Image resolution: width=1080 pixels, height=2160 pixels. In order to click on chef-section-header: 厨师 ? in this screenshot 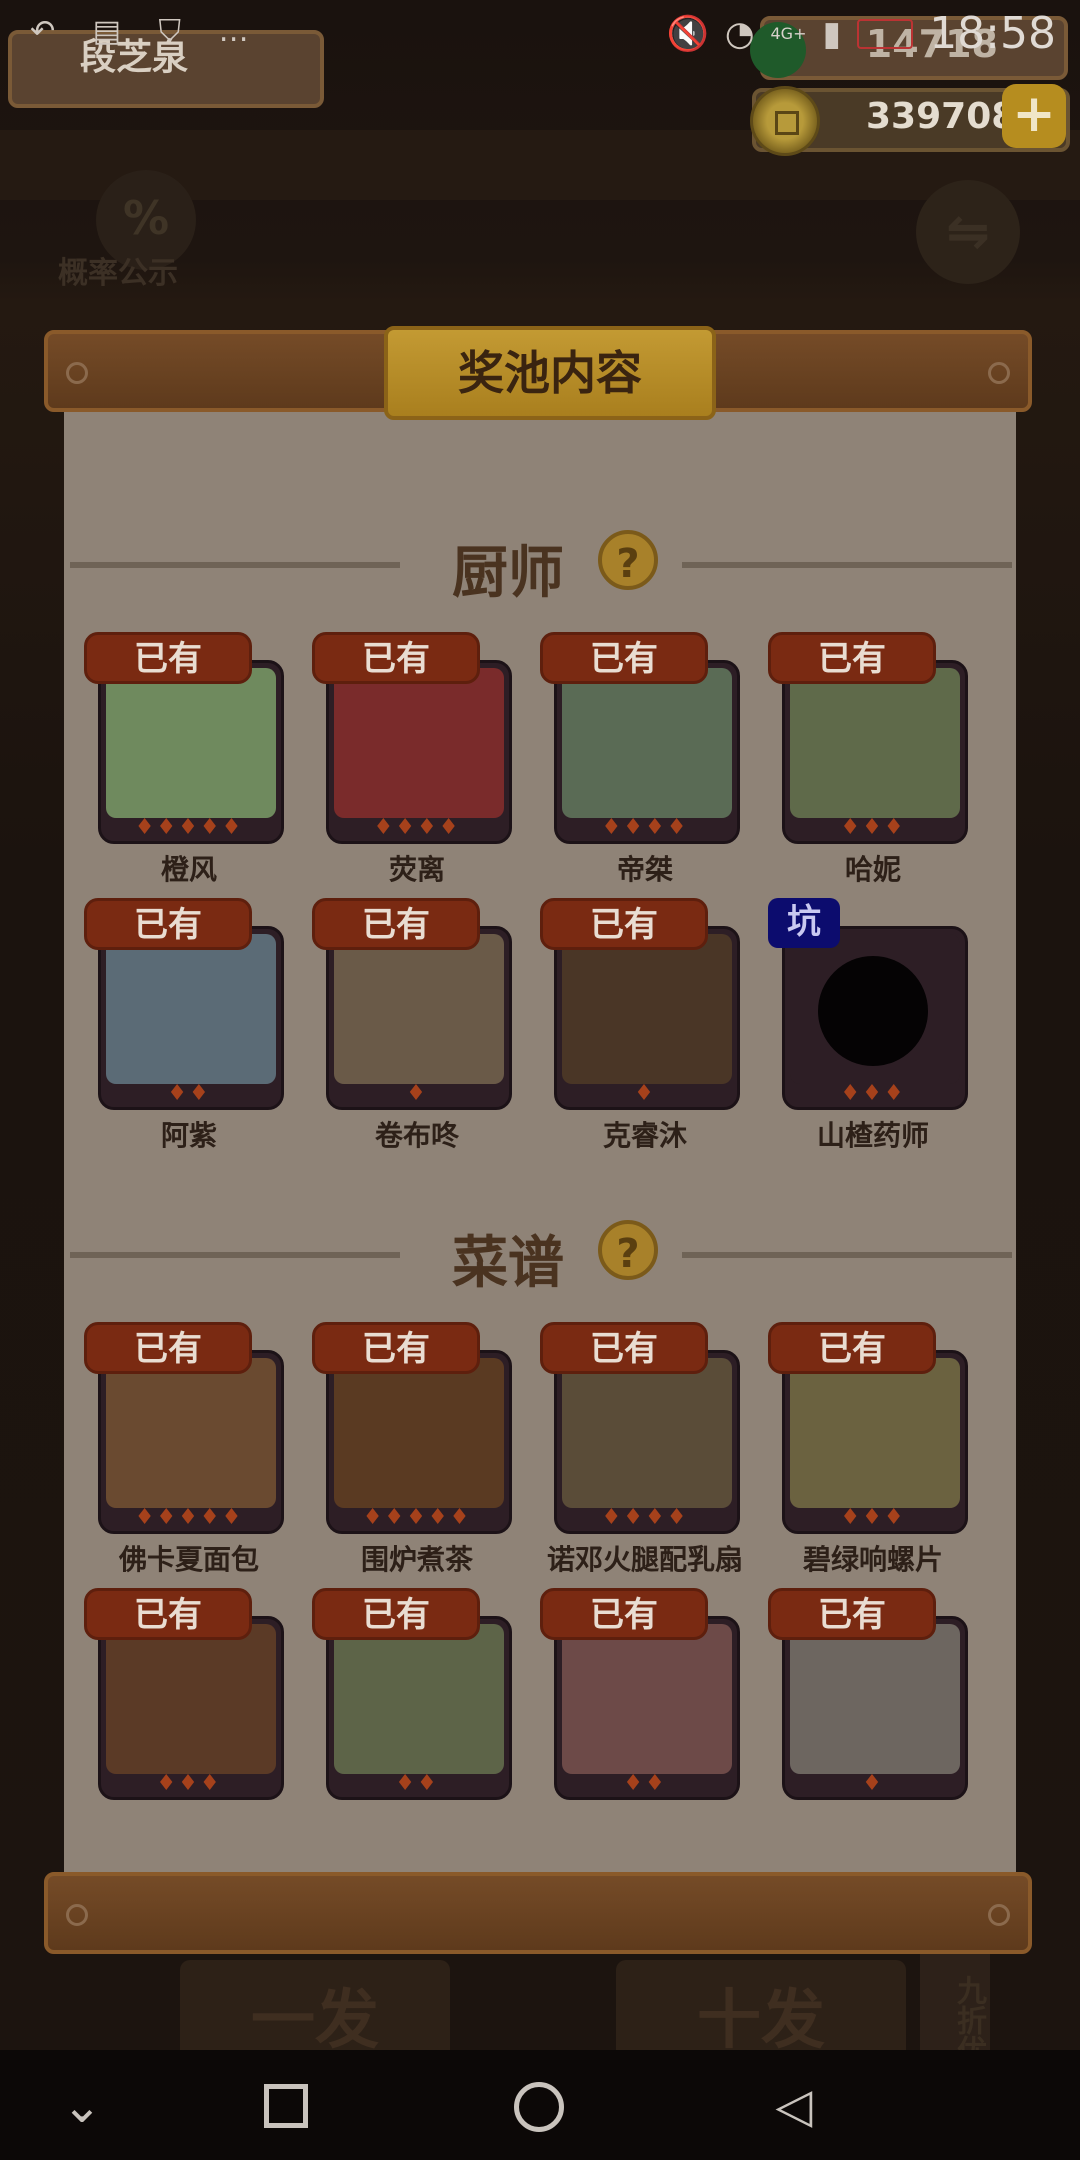, I will do `click(540, 567)`.